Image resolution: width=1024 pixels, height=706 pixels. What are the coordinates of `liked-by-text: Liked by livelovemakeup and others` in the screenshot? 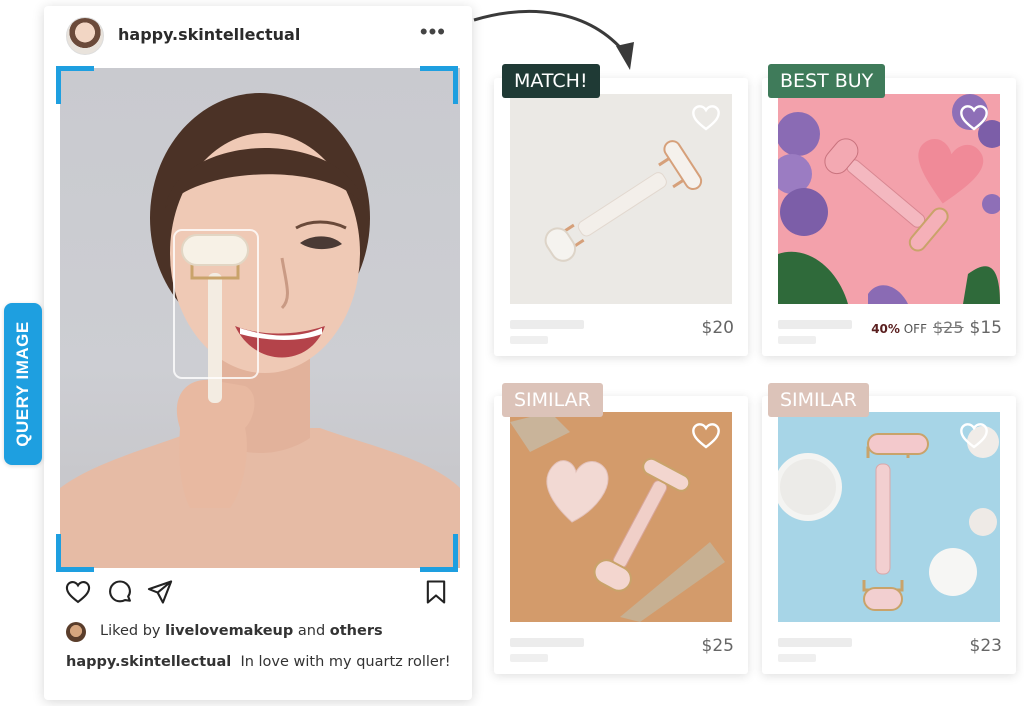 It's located at (241, 631).